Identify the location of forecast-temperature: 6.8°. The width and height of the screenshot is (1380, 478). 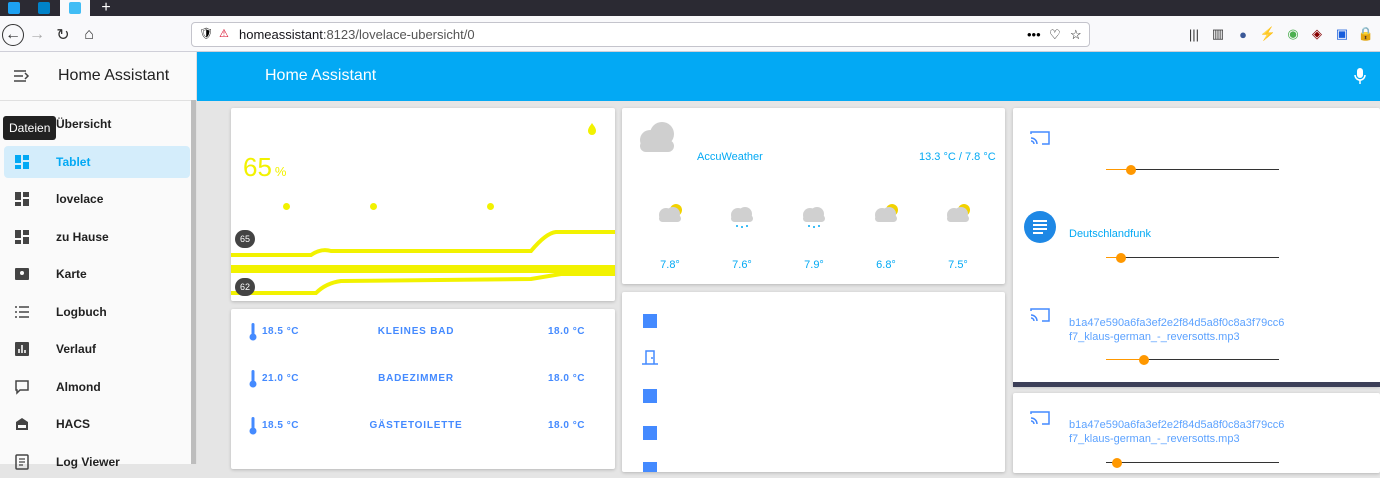
(886, 265).